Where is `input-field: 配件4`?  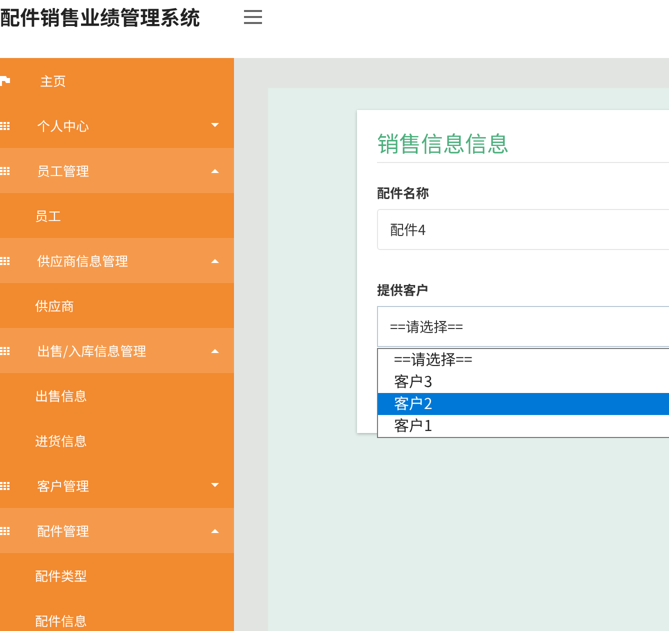
input-field: 配件4 is located at coordinates (523, 229).